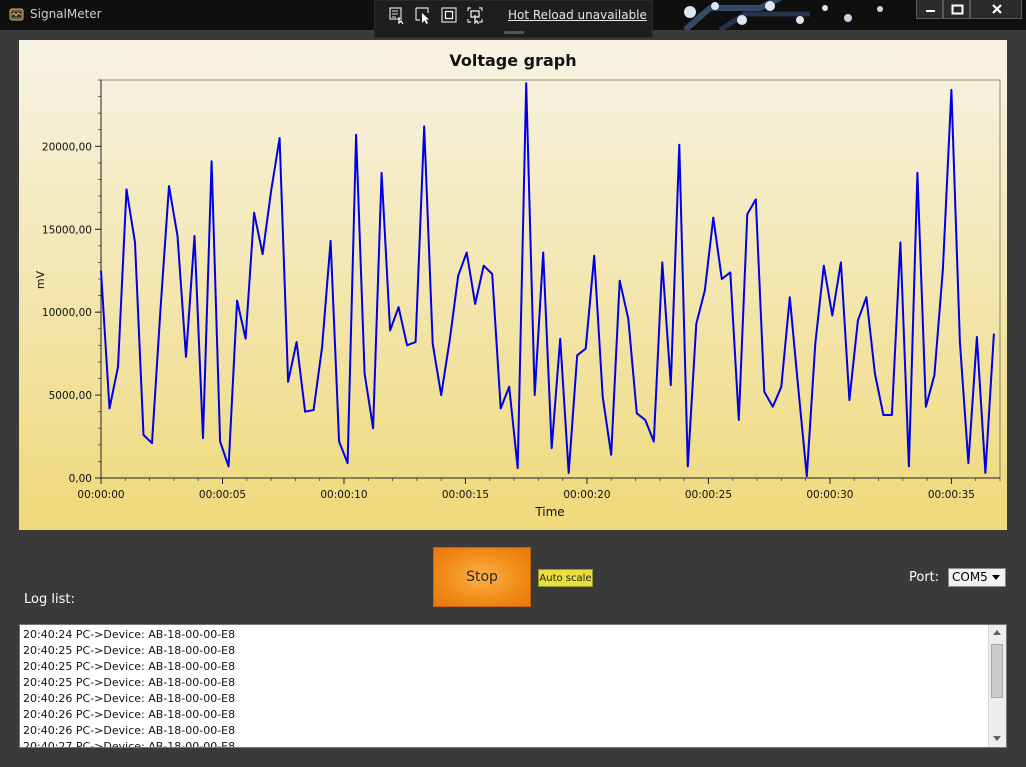 The height and width of the screenshot is (767, 1026). I want to click on log-entry: 20:40:24 PC->Device: AB-18-00-00-E8, so click(129, 635).